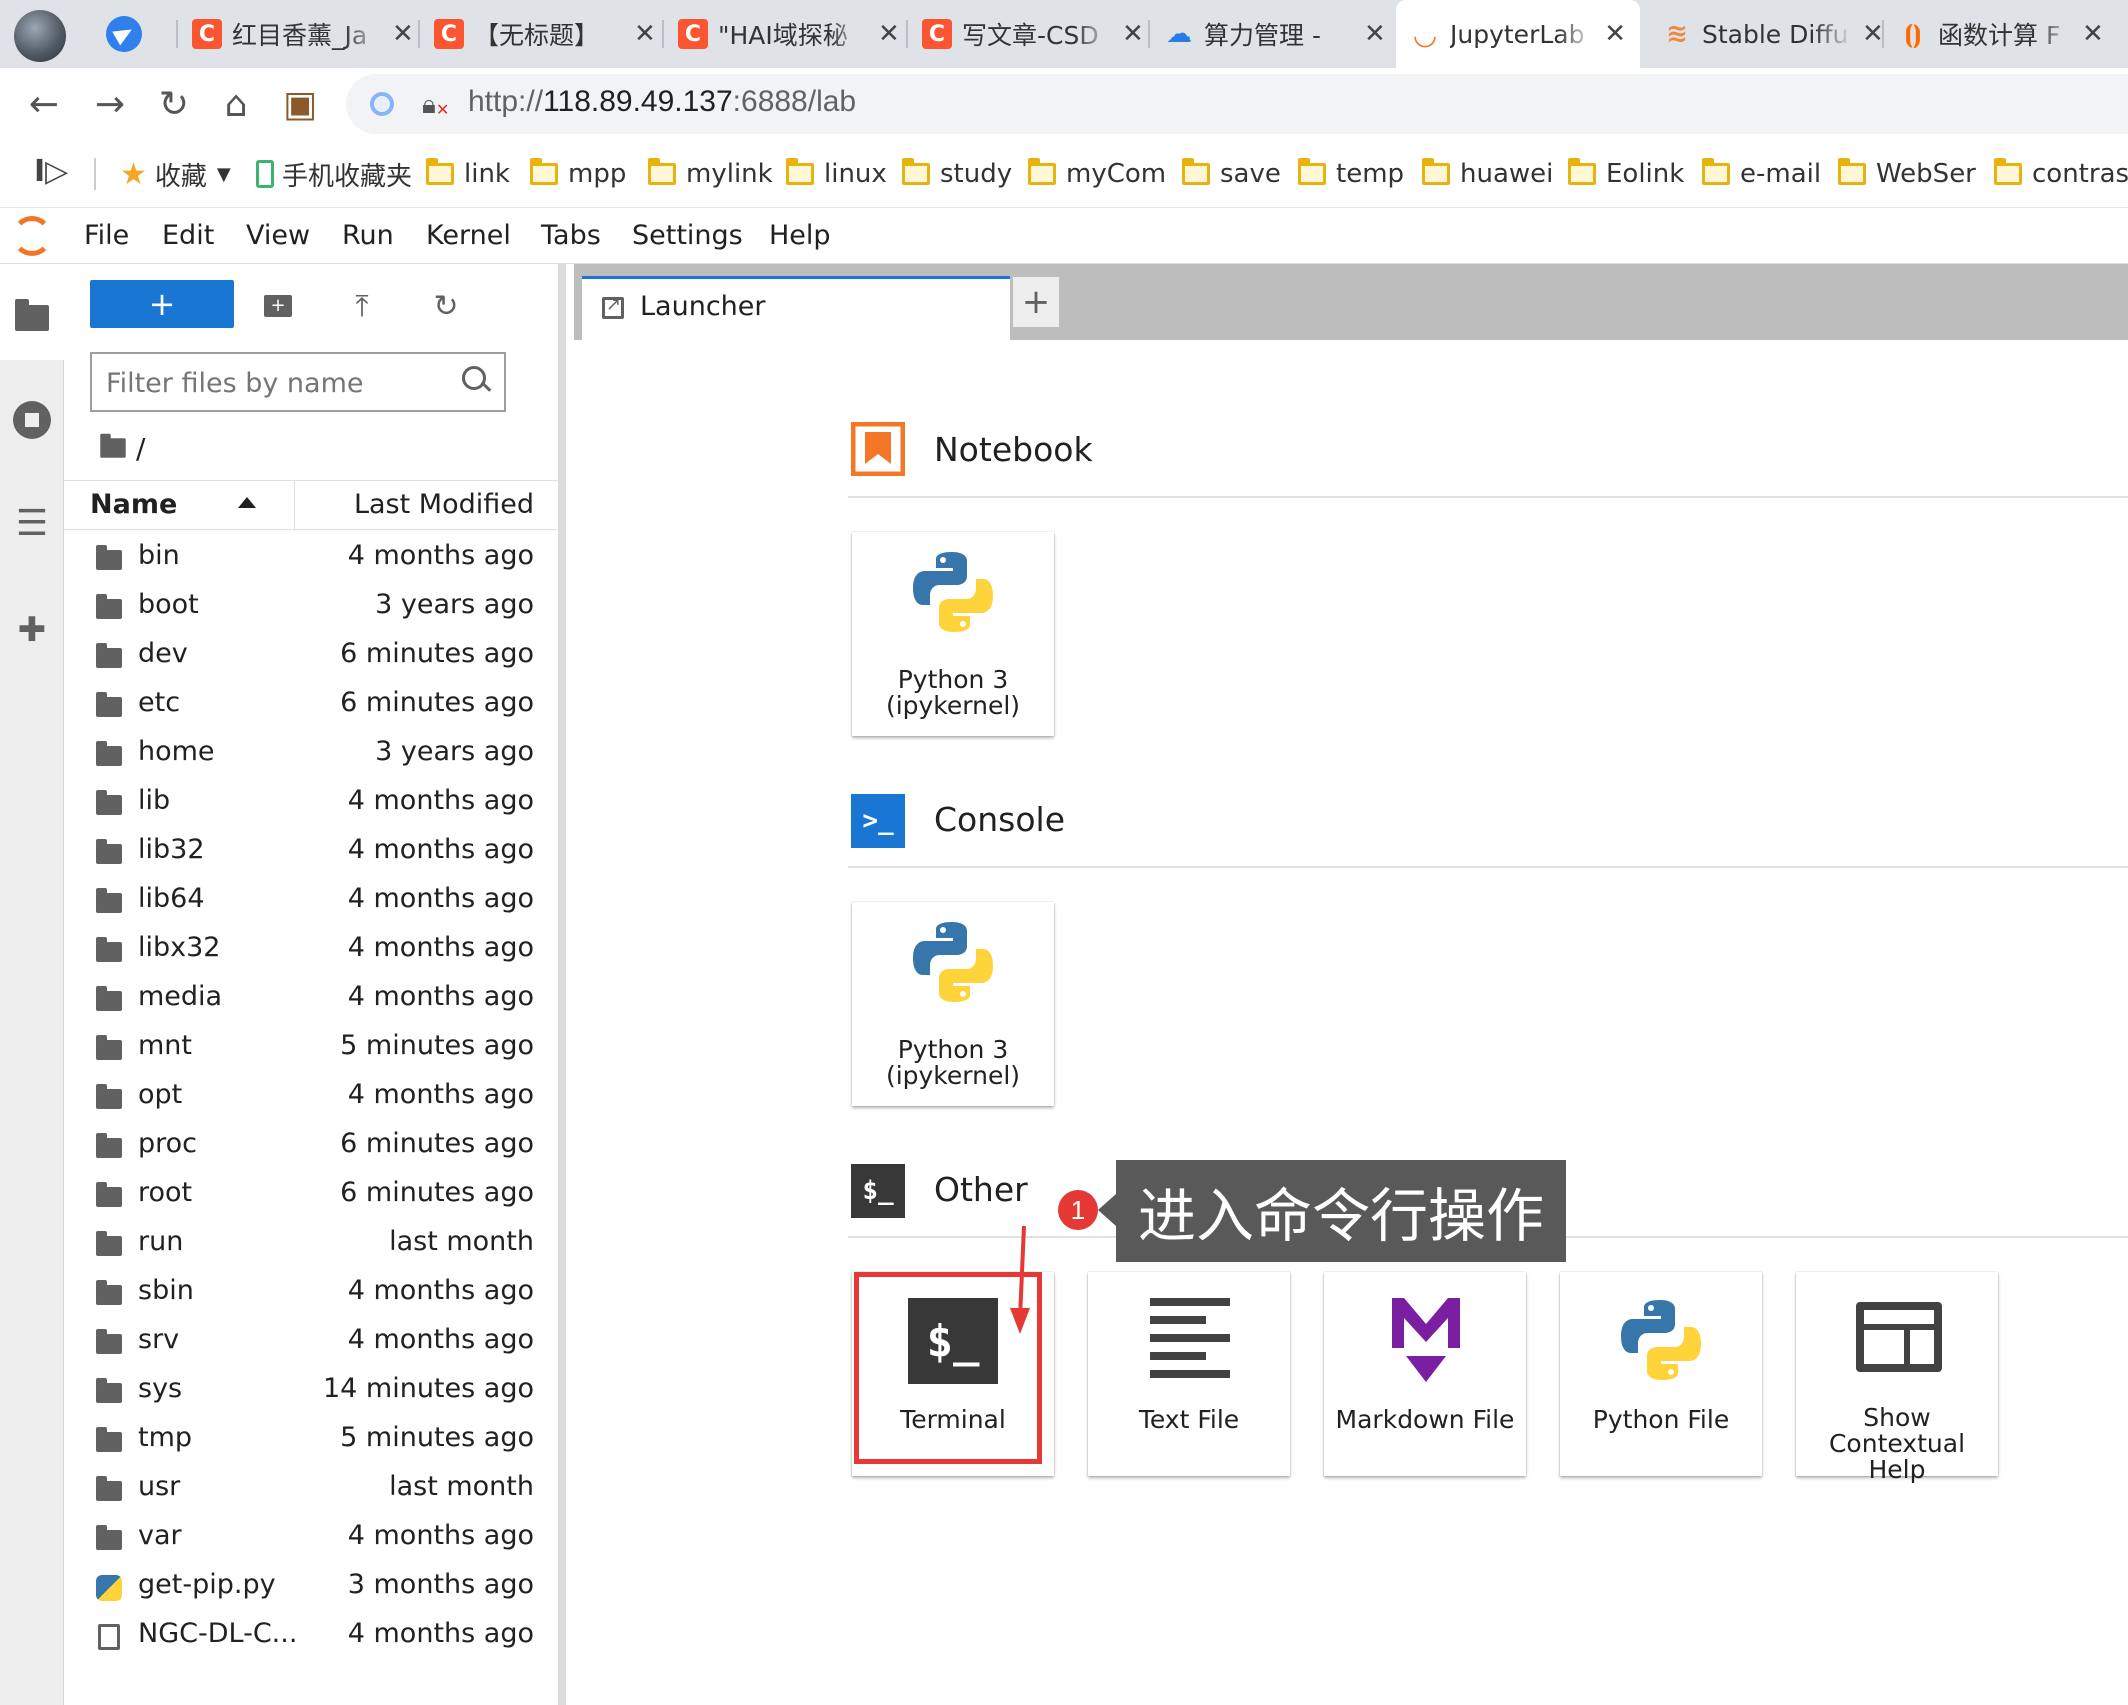 The height and width of the screenshot is (1705, 2128). Describe the element at coordinates (1626, 174) in the screenshot. I see `bookmark-folder: Eolink` at that location.